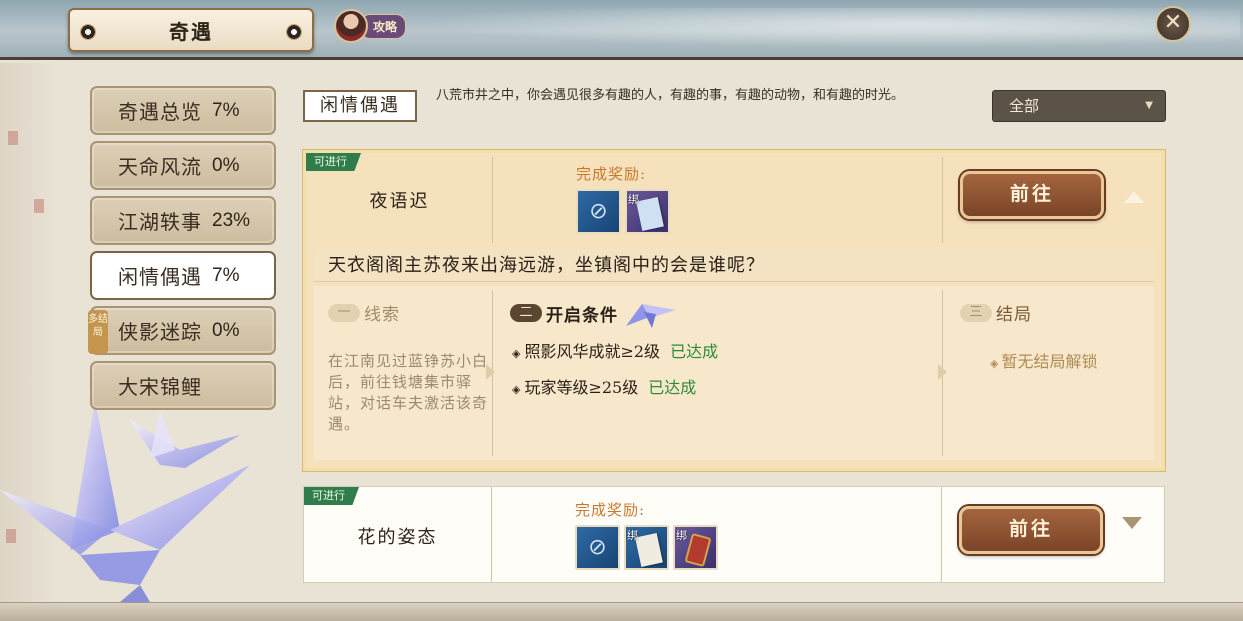 This screenshot has width=1243, height=621. Describe the element at coordinates (649, 550) in the screenshot. I see `letter-icon` at that location.